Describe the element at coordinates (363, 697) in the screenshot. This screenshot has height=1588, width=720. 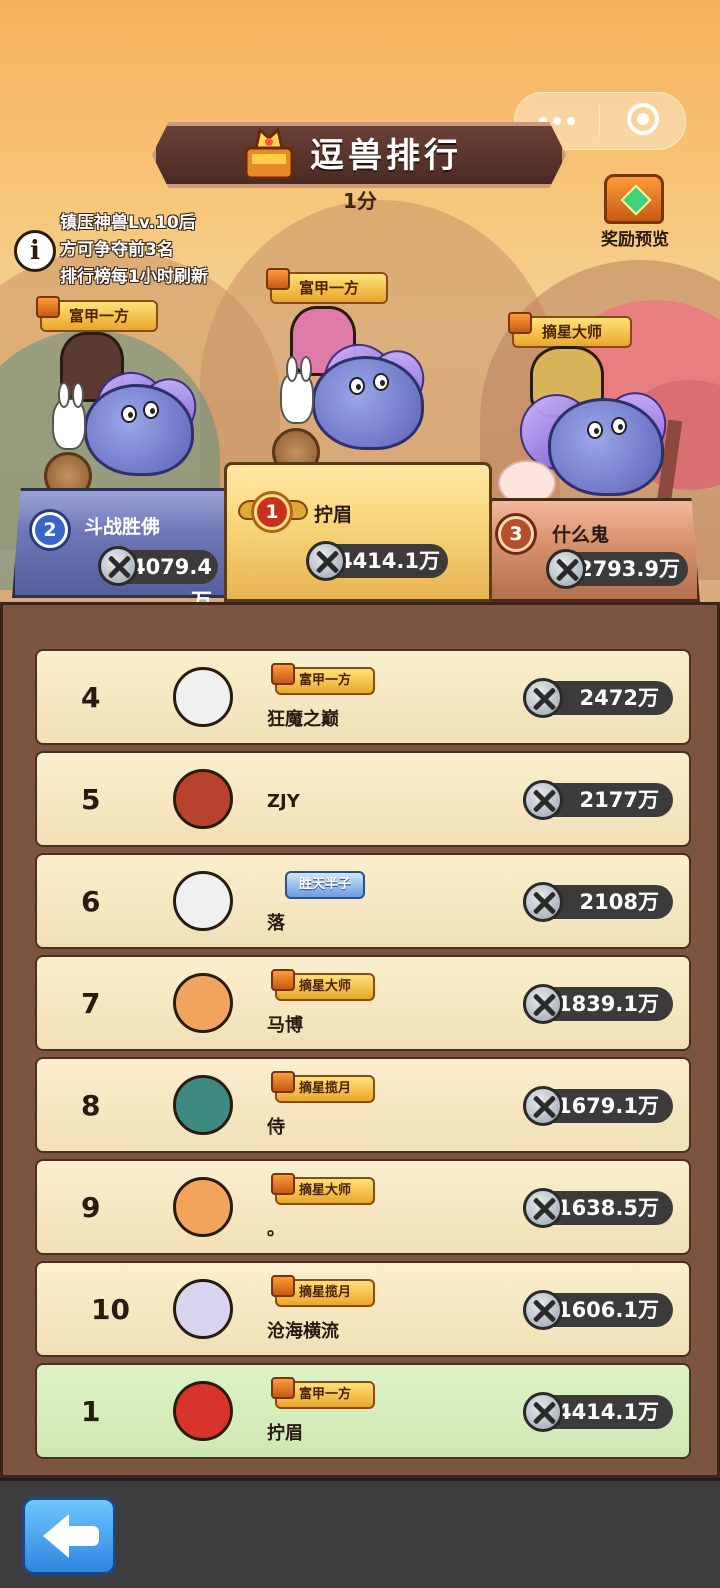
I see `ranking-row: 4 富甲一方 狂魔之巅 2472万` at that location.